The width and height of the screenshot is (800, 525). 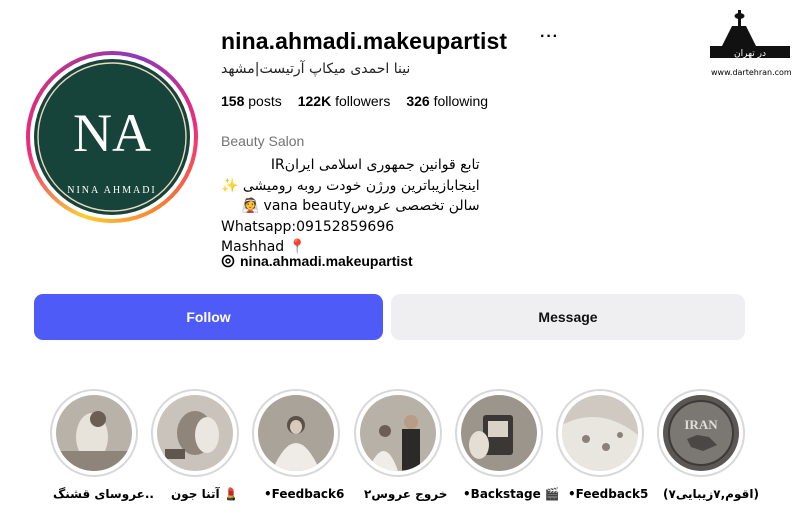 I want to click on bio-line: تابع قوانین جمهوری اسلامی ایرانIR, so click(x=375, y=165).